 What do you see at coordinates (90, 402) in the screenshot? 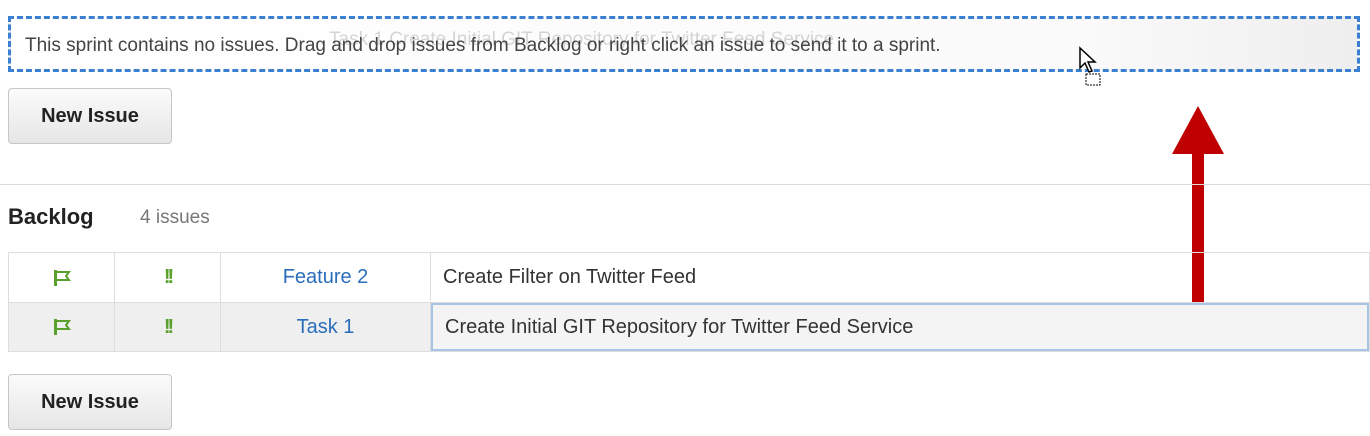
I see `backlog-new-issue-button: New Issue` at bounding box center [90, 402].